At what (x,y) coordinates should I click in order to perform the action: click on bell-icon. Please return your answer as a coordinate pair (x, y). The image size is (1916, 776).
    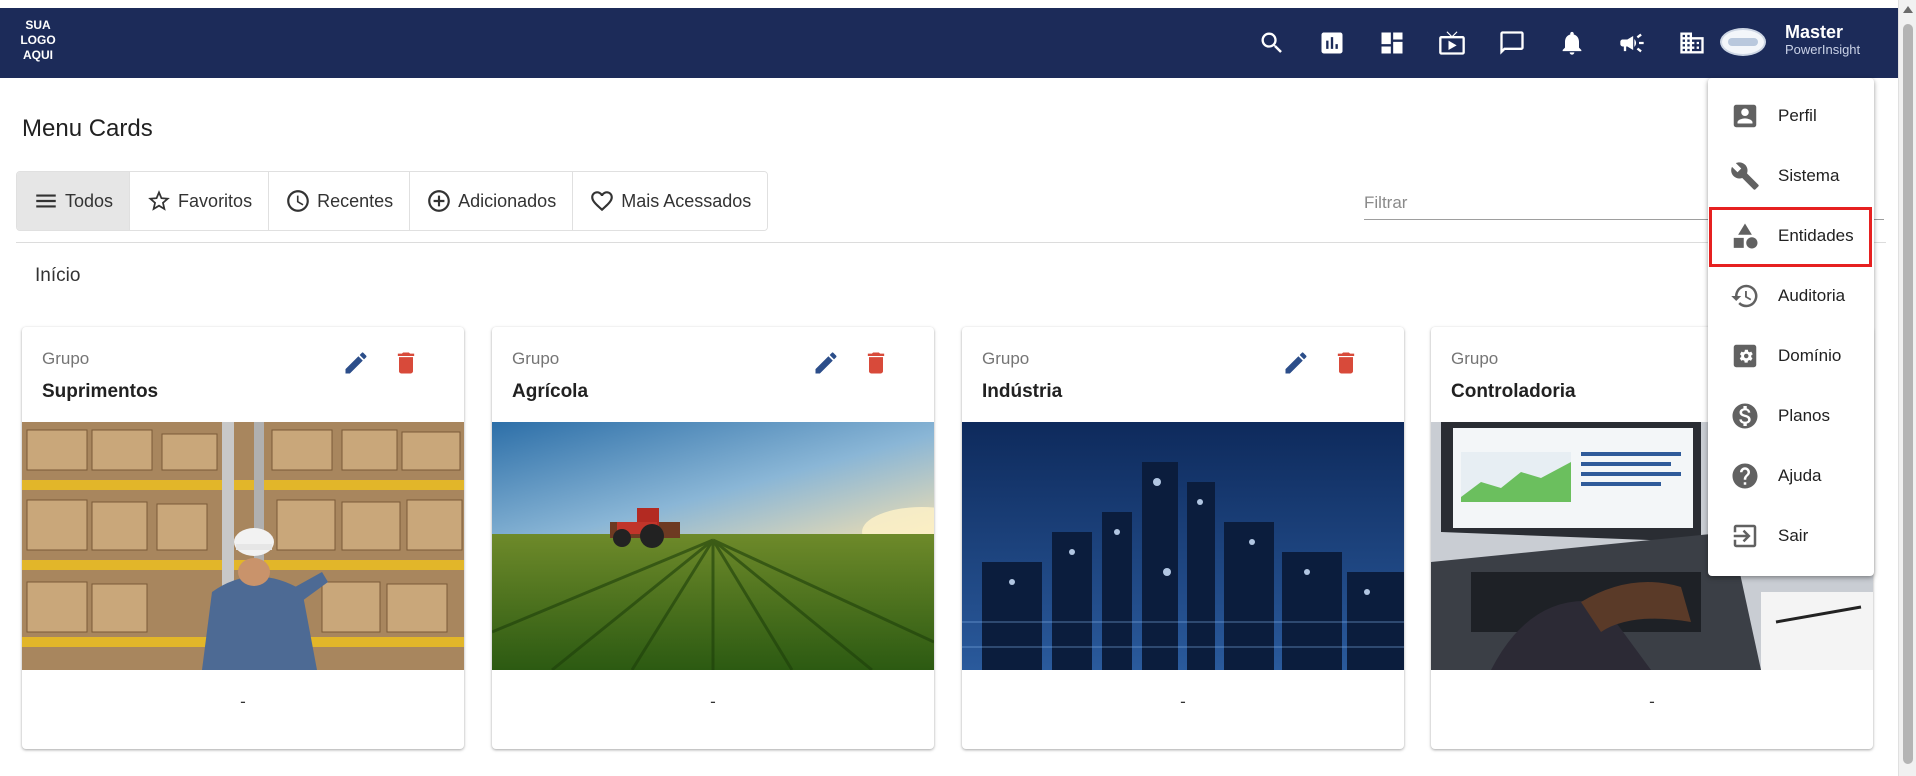
    Looking at the image, I should click on (1572, 43).